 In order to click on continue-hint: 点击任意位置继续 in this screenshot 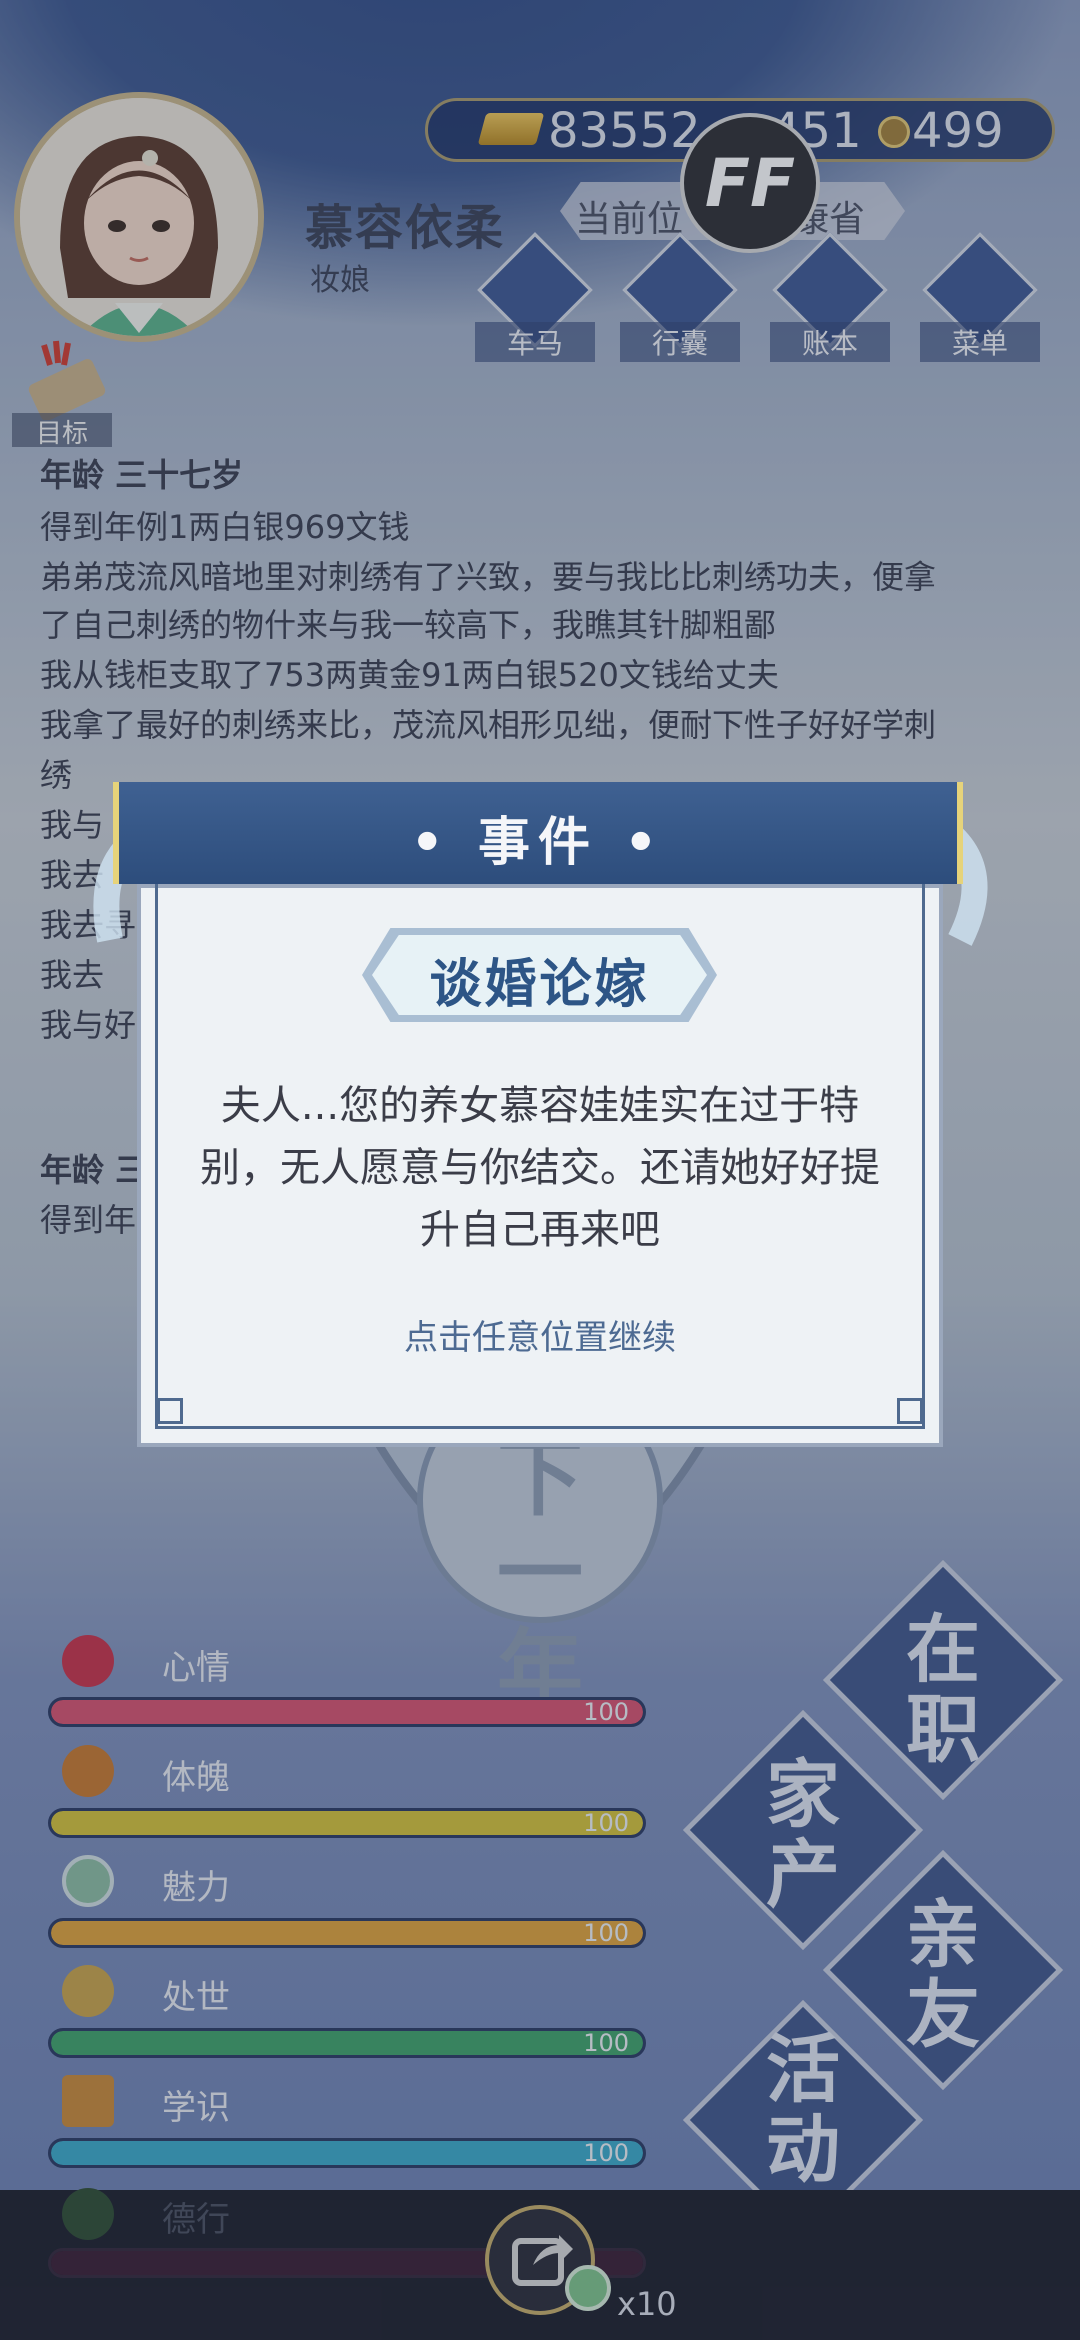, I will do `click(540, 1334)`.